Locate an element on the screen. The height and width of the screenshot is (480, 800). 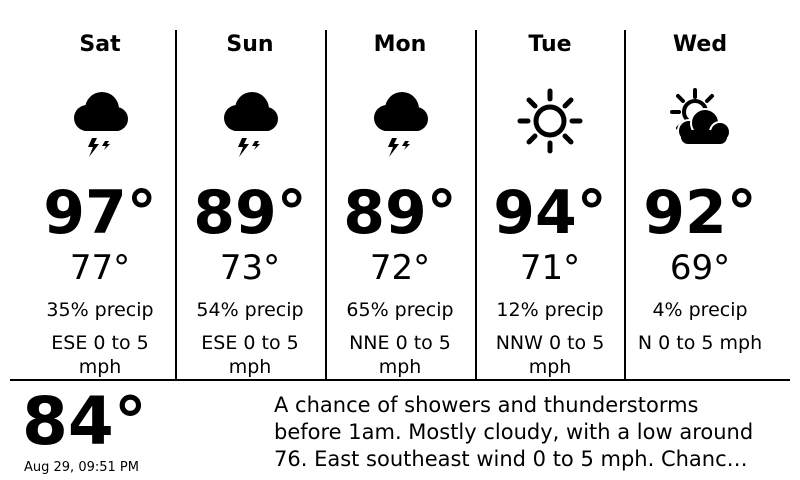
forecast-day-wed: Wed 92° 69° 4% precip N 0 to 5 mph is located at coordinates (700, 205).